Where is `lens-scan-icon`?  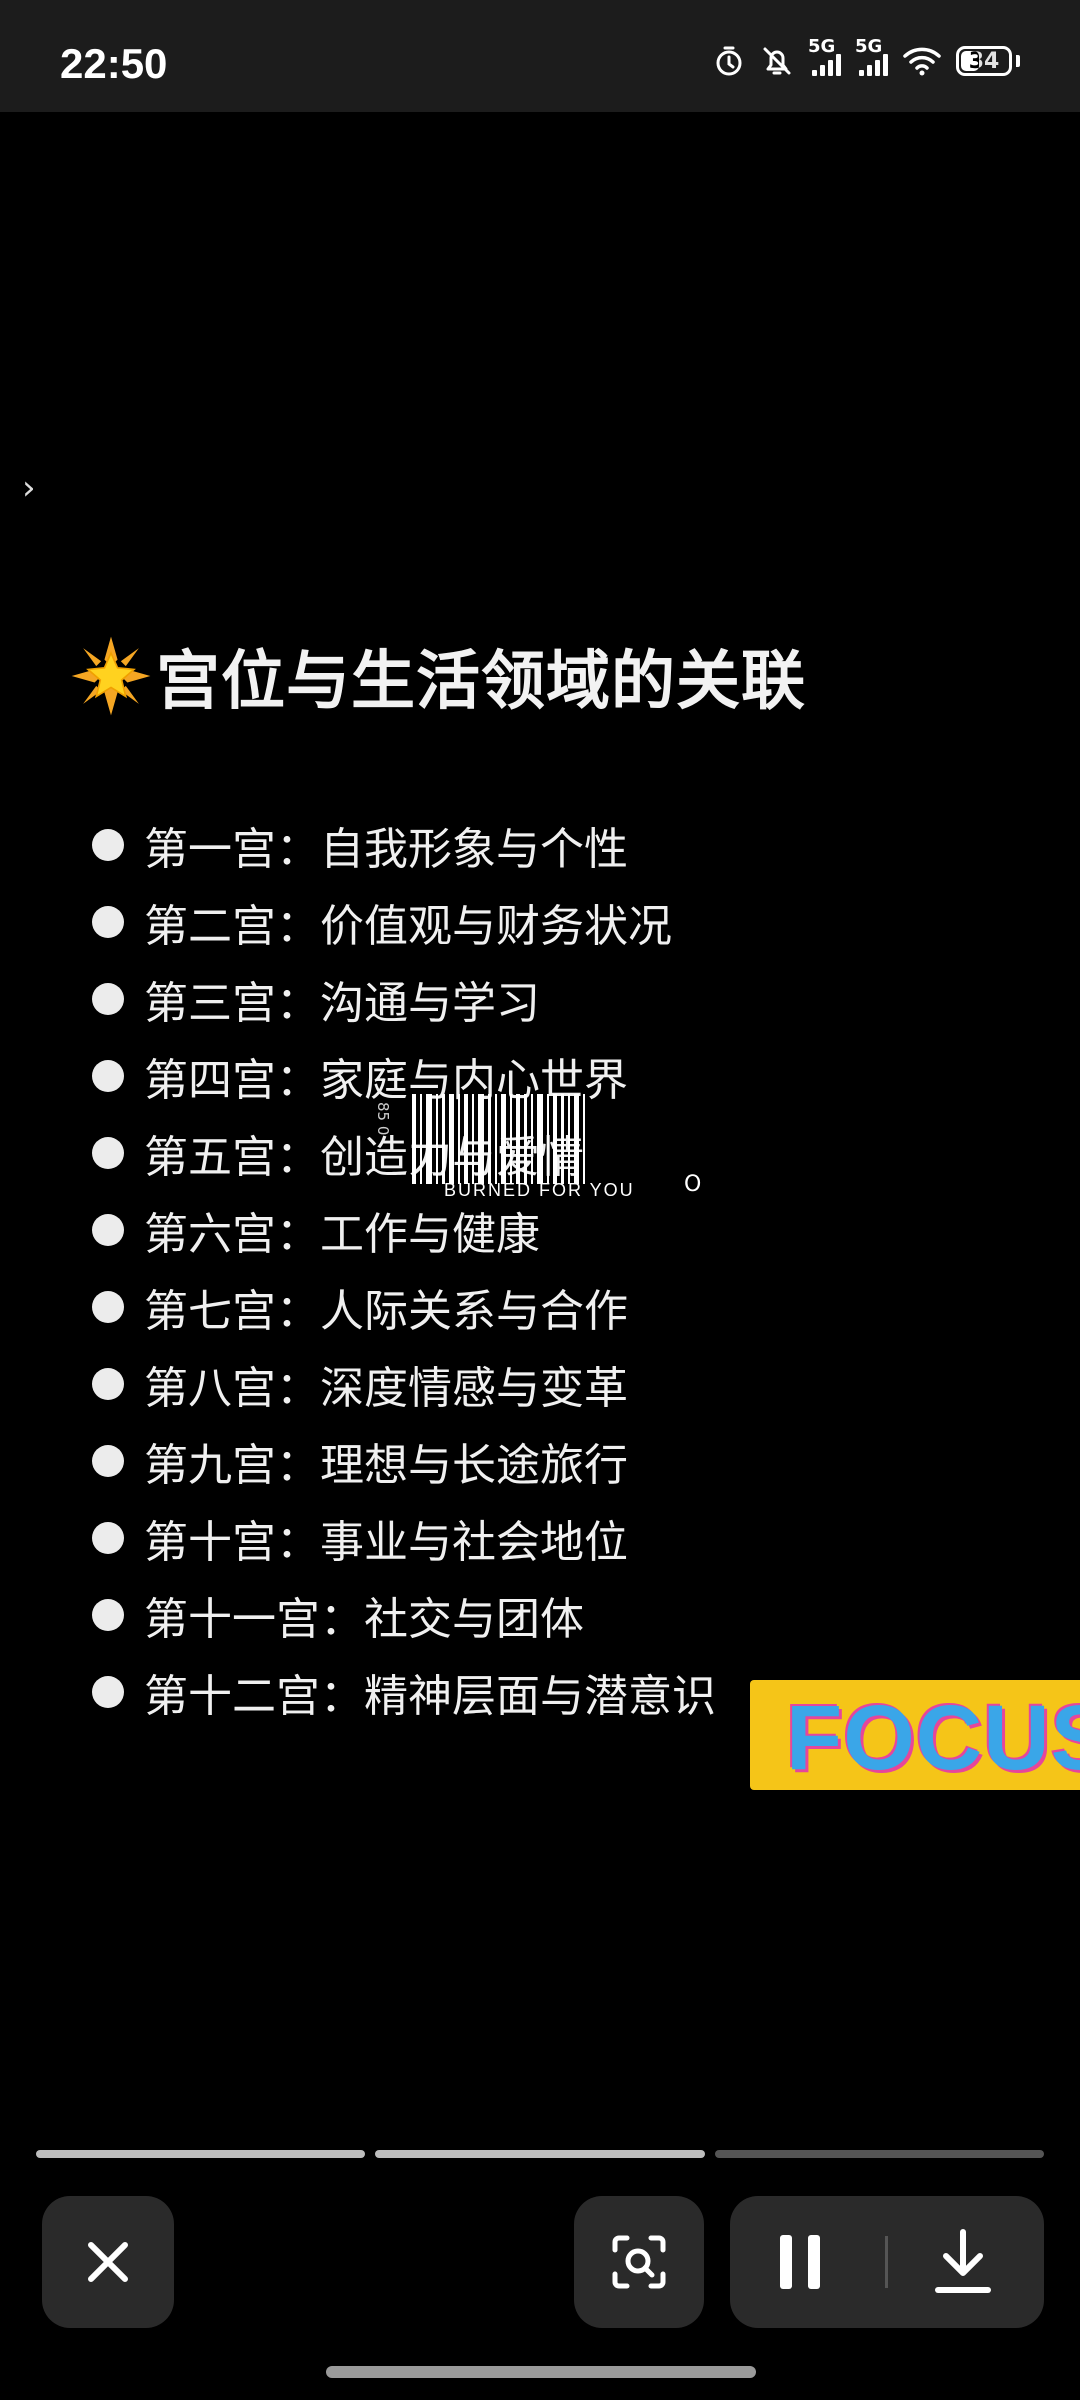
lens-scan-icon is located at coordinates (639, 2262).